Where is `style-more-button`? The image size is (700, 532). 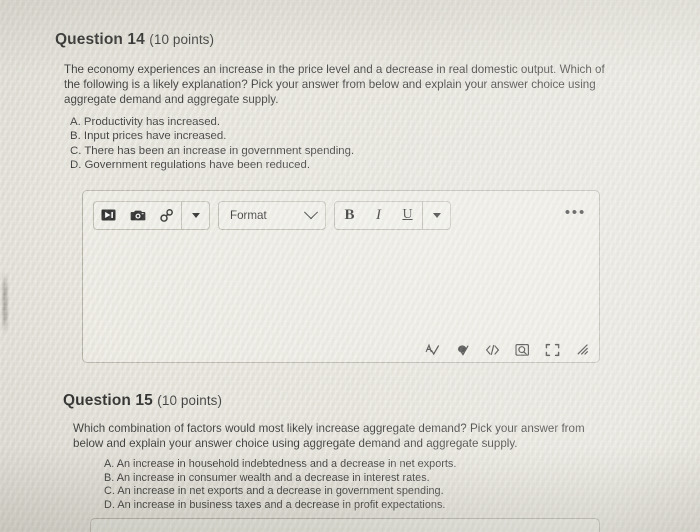
style-more-button is located at coordinates (436, 215).